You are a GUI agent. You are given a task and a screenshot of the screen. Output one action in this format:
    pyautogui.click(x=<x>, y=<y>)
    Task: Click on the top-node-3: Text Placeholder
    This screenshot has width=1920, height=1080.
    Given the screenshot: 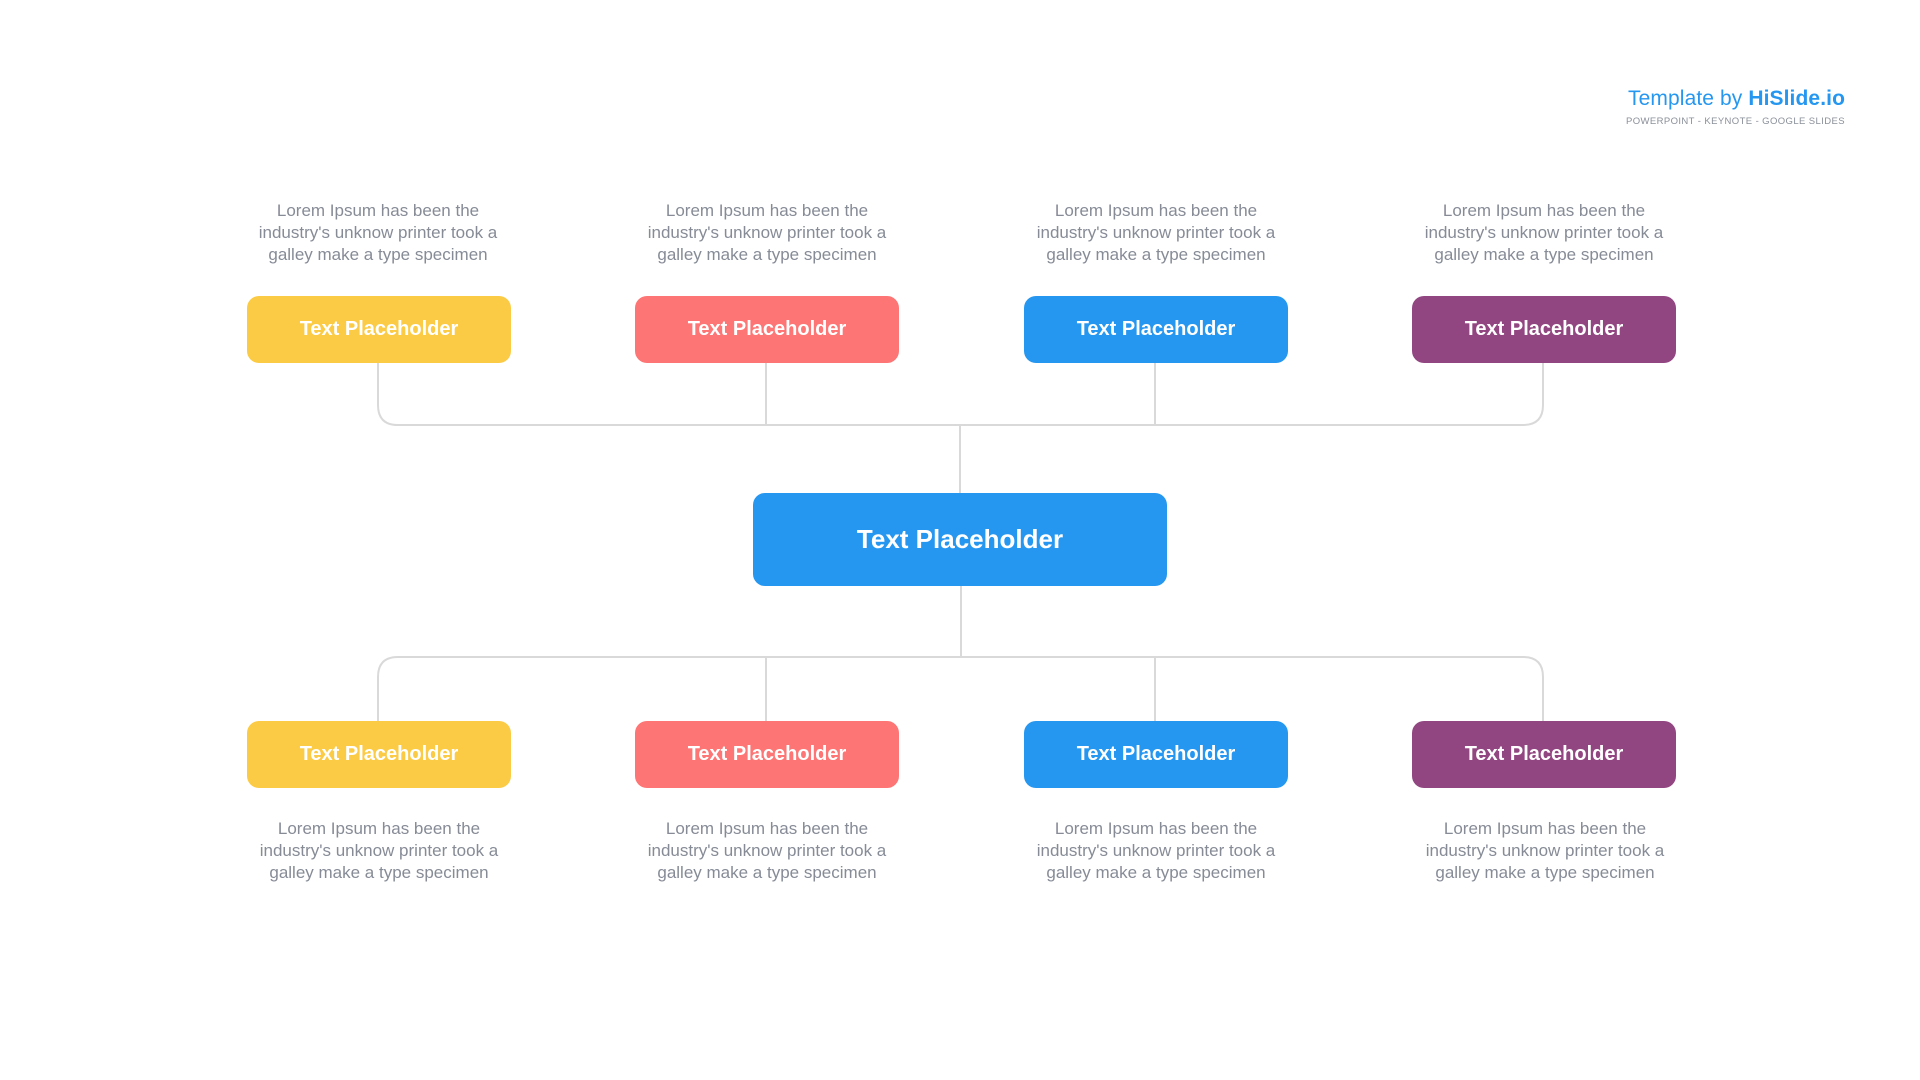 What is the action you would take?
    pyautogui.click(x=1156, y=329)
    